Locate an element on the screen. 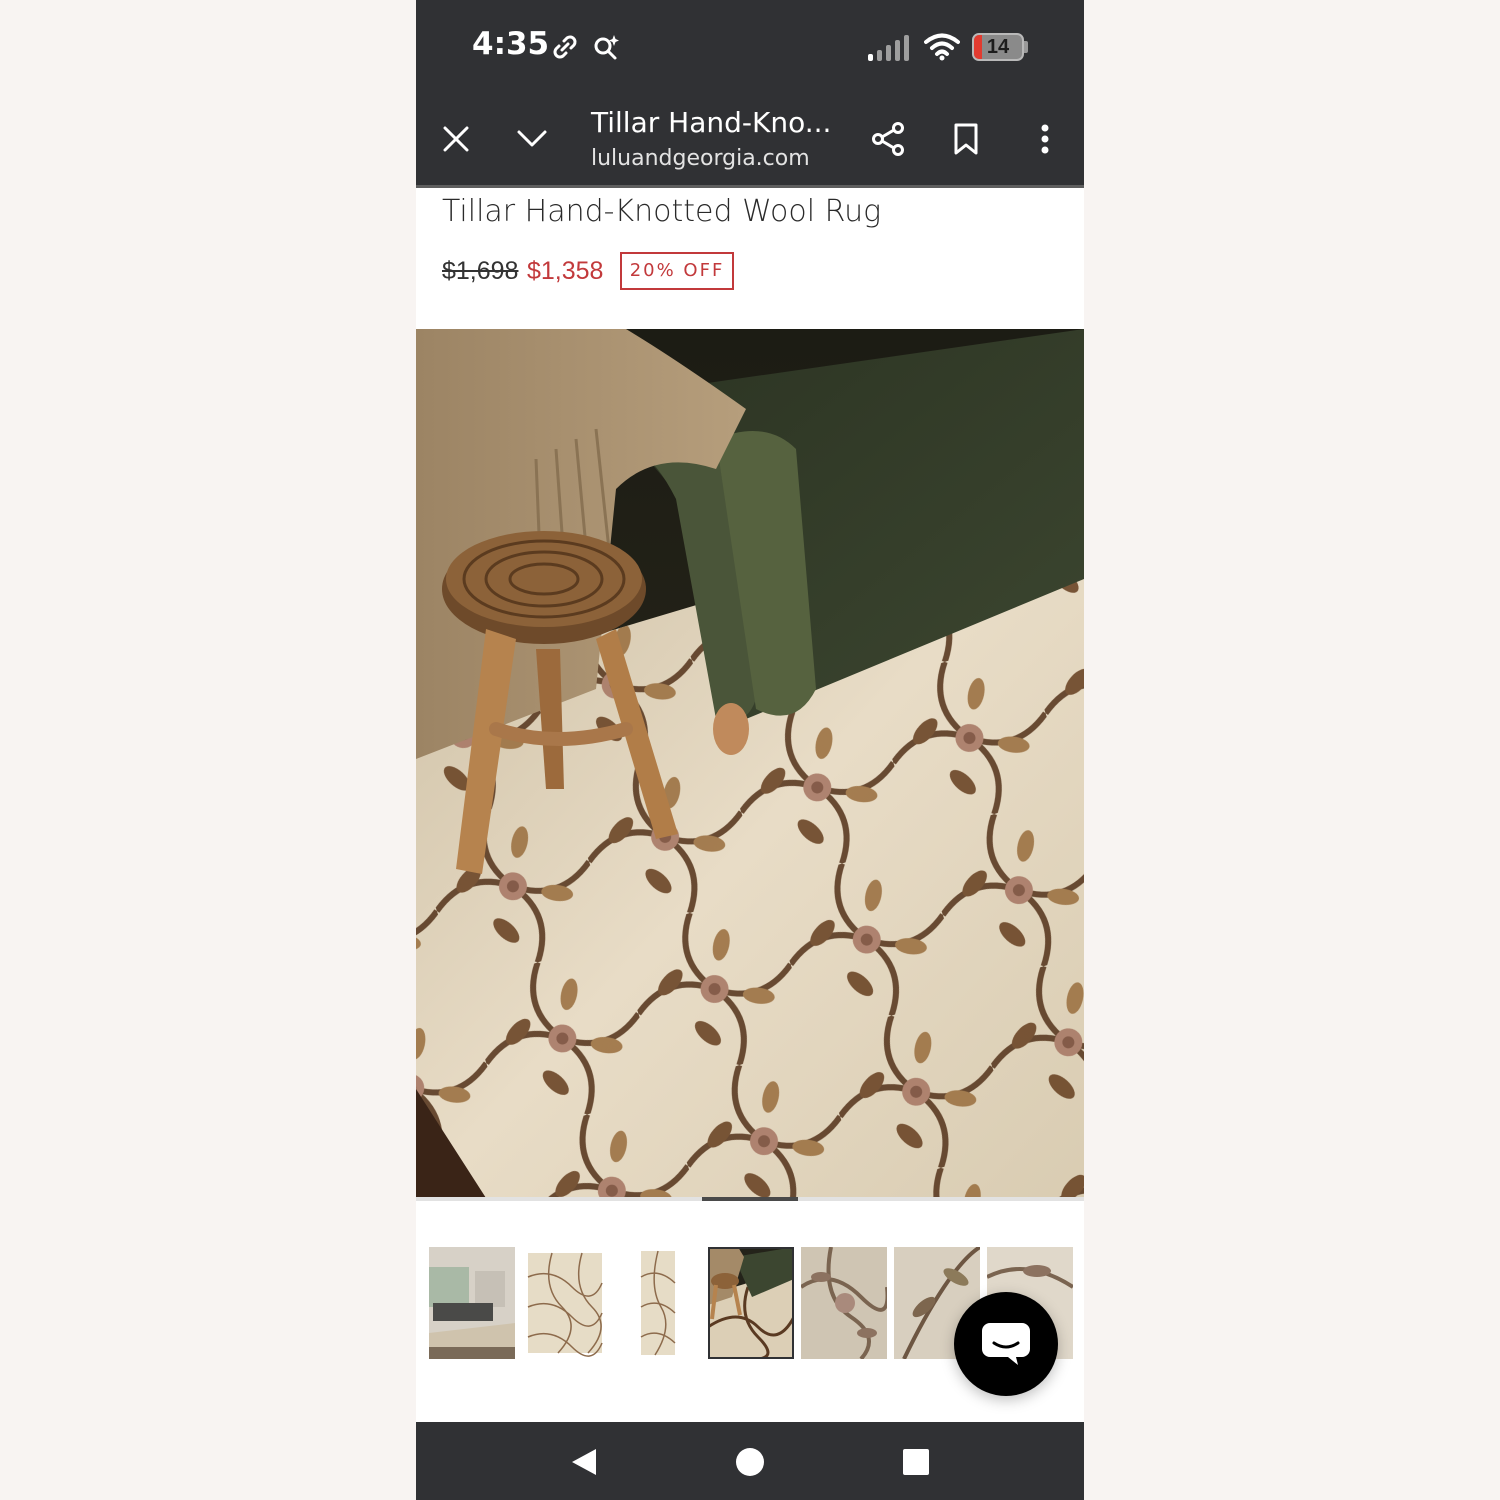 This screenshot has width=1500, height=1500. wifi-icon is located at coordinates (942, 49).